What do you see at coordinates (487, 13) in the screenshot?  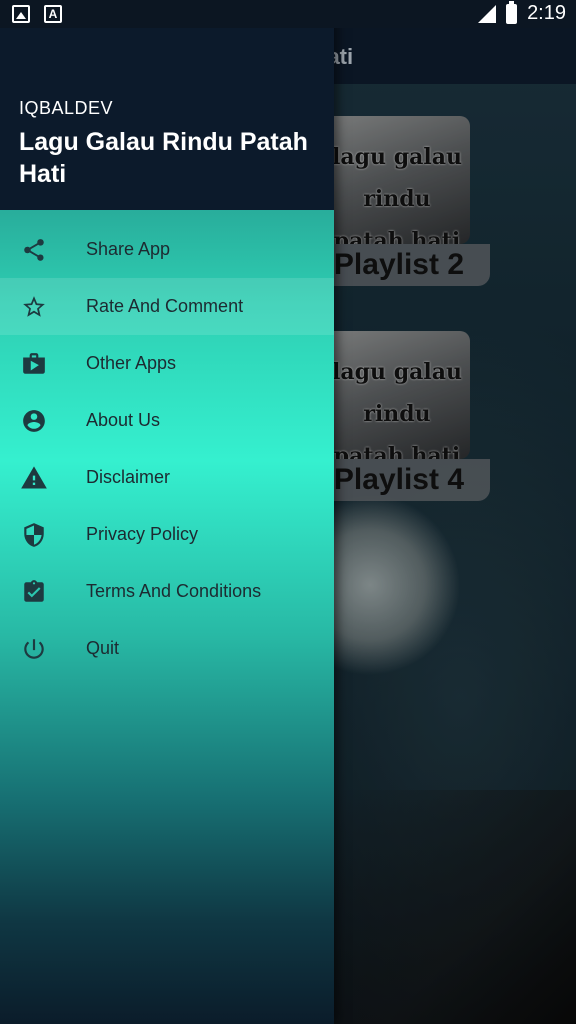 I see `signal-icon` at bounding box center [487, 13].